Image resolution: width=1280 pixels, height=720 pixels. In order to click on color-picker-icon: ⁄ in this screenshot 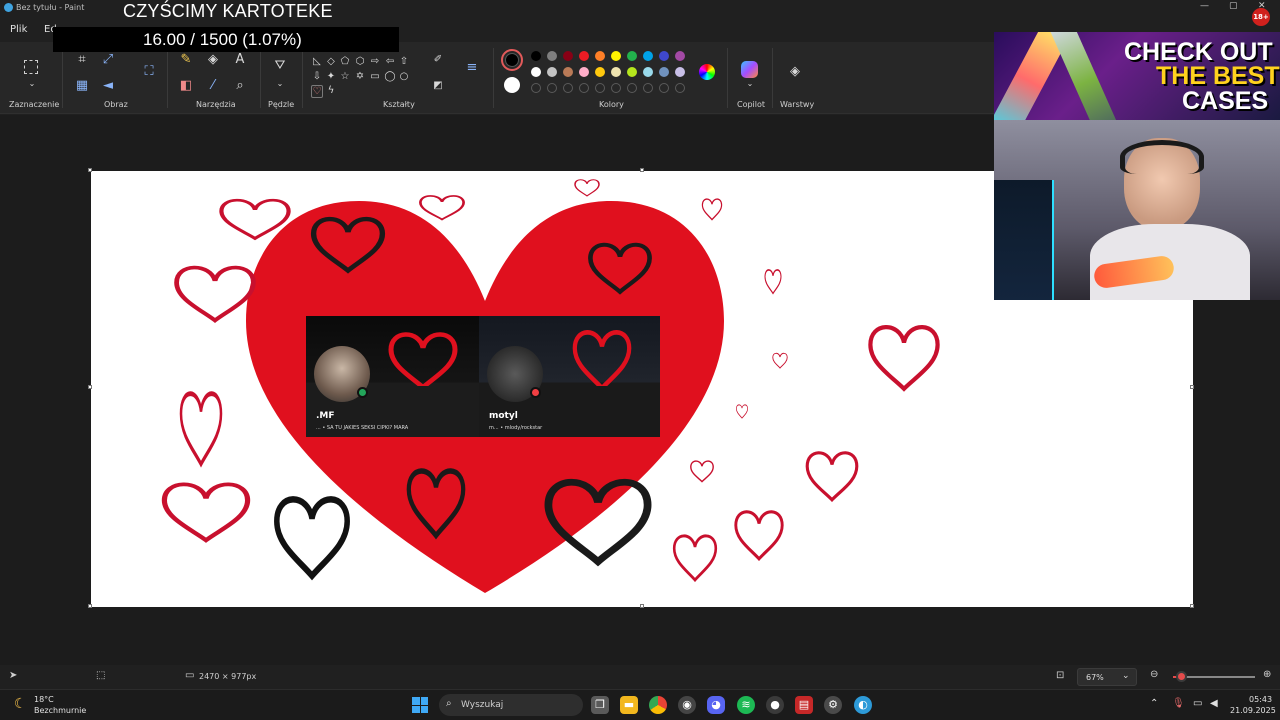, I will do `click(213, 86)`.